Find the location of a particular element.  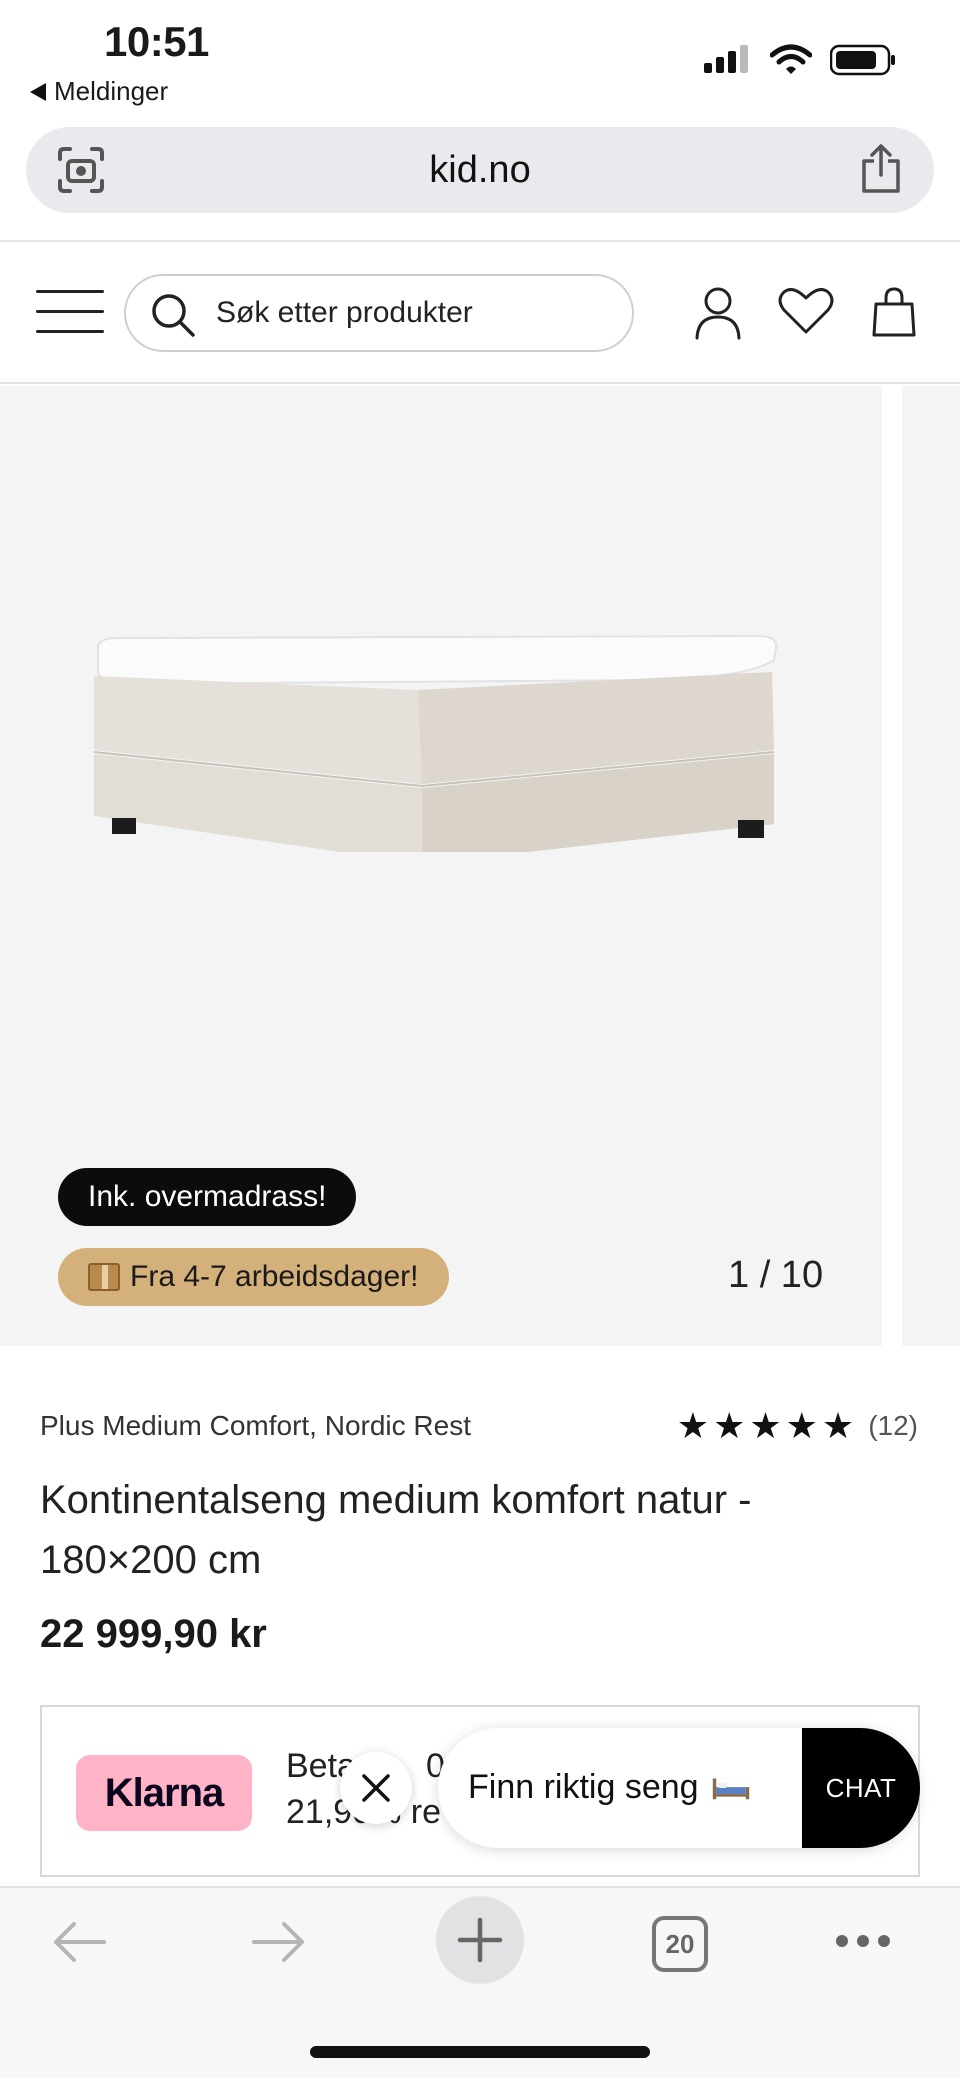

product-rating: ★ ★ ★ ★ ★ (12) is located at coordinates (797, 1426).